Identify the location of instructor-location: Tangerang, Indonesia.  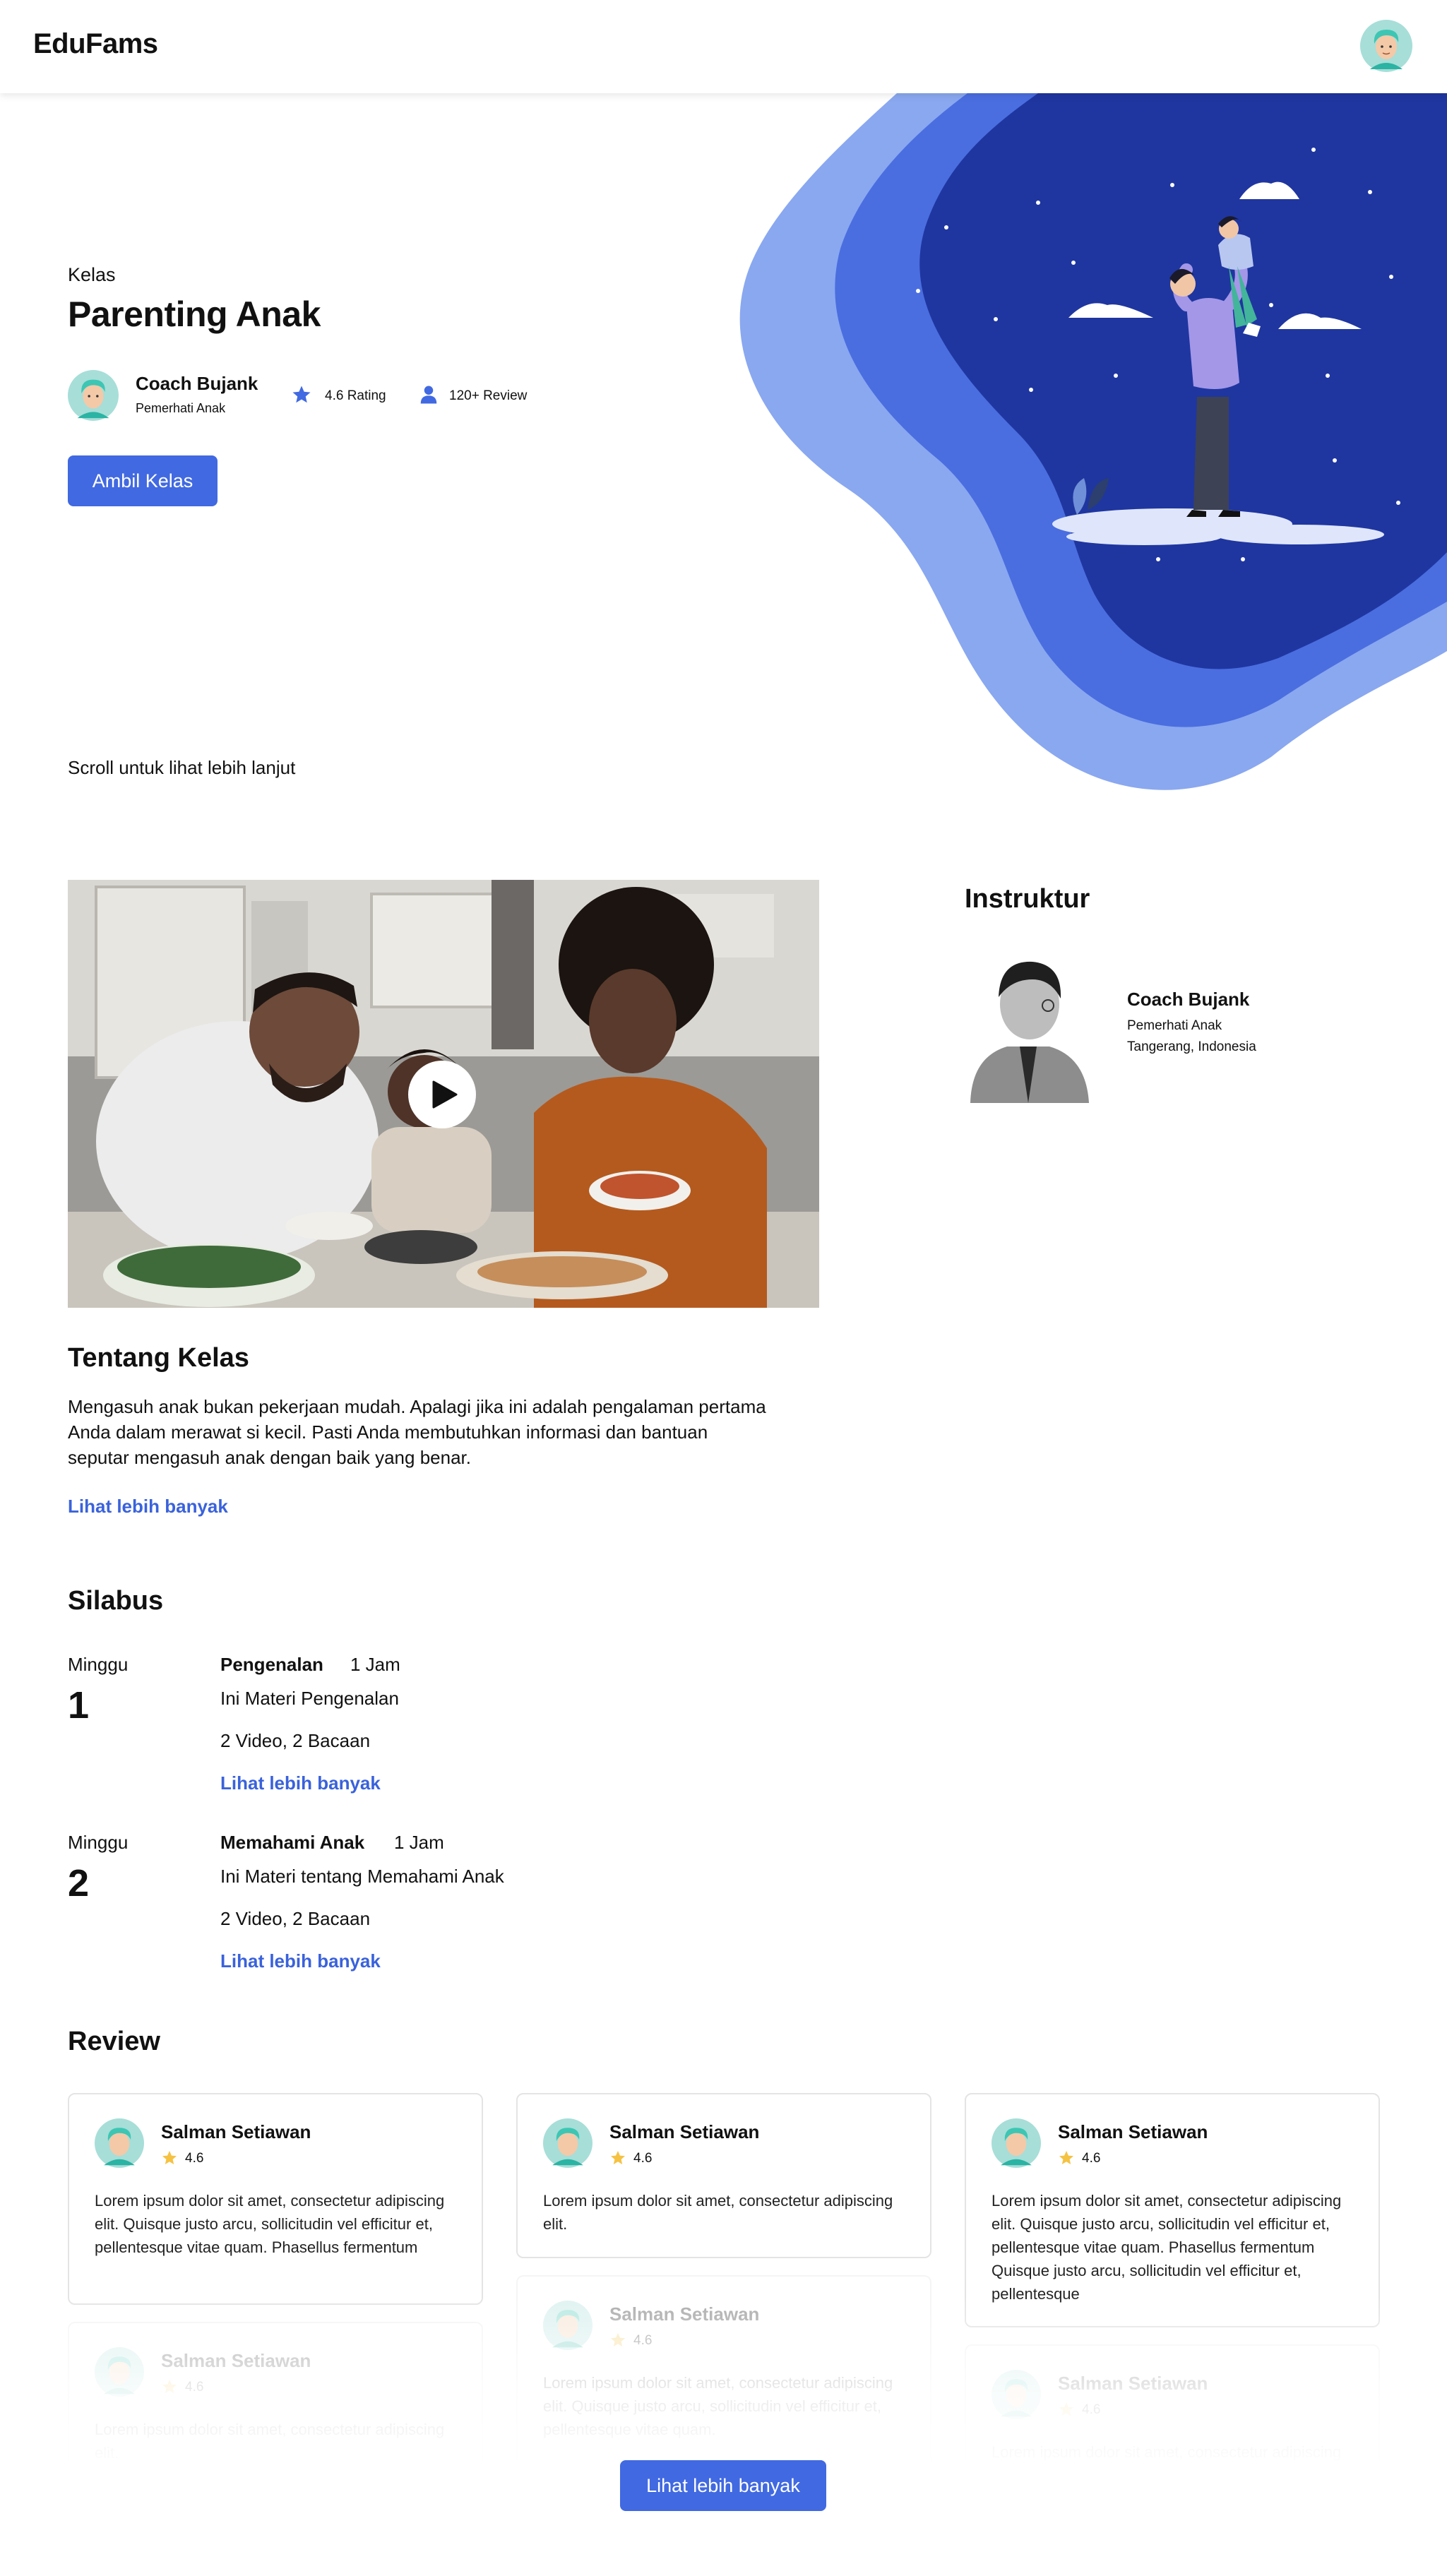
(1191, 1046).